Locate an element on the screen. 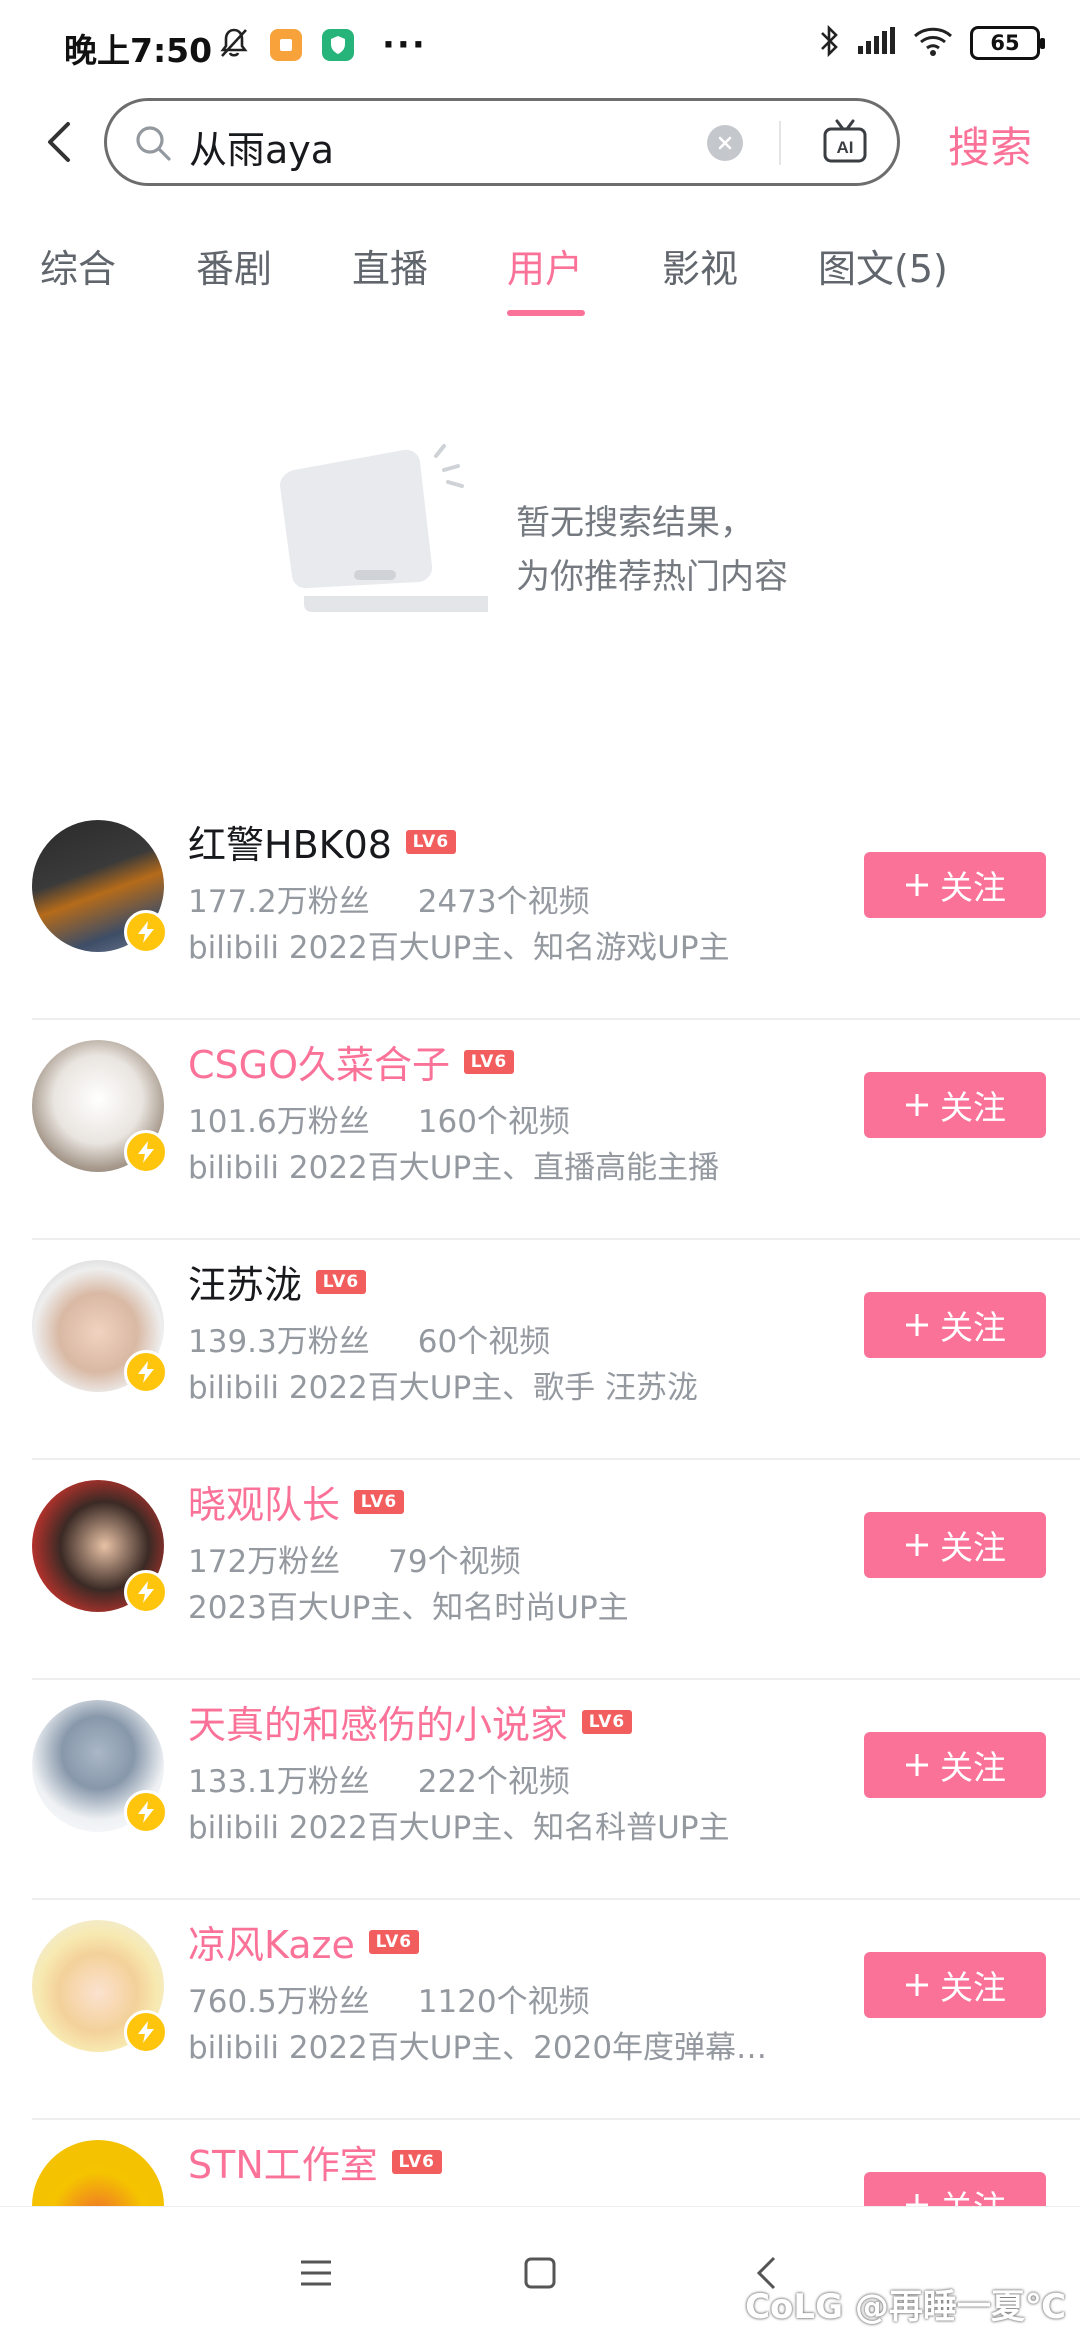 The height and width of the screenshot is (2340, 1080). home-nav-button is located at coordinates (540, 2273).